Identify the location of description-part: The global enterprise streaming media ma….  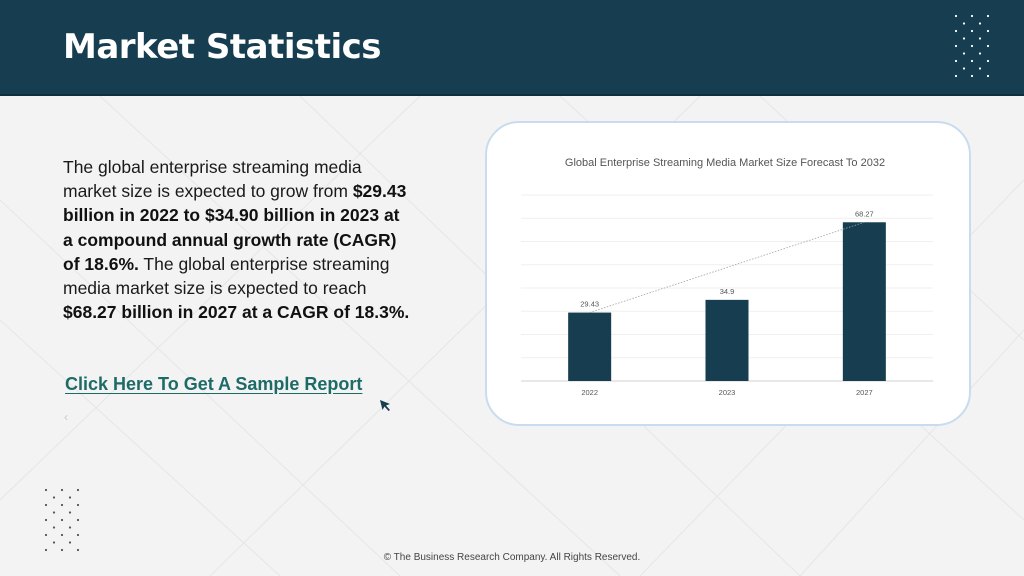
(212, 179).